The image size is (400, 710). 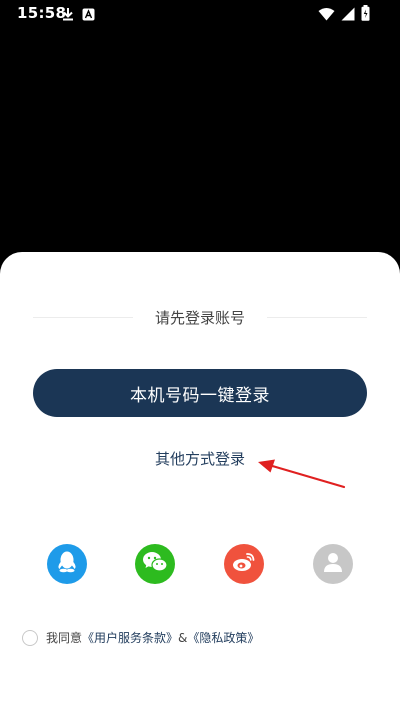 I want to click on status-right-icons, so click(x=344, y=15).